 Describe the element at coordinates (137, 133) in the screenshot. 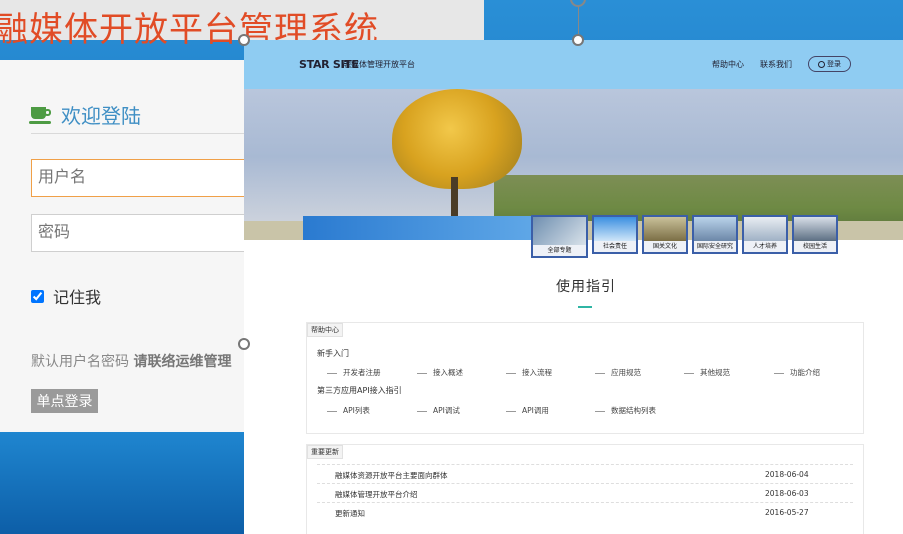

I see `divider` at that location.